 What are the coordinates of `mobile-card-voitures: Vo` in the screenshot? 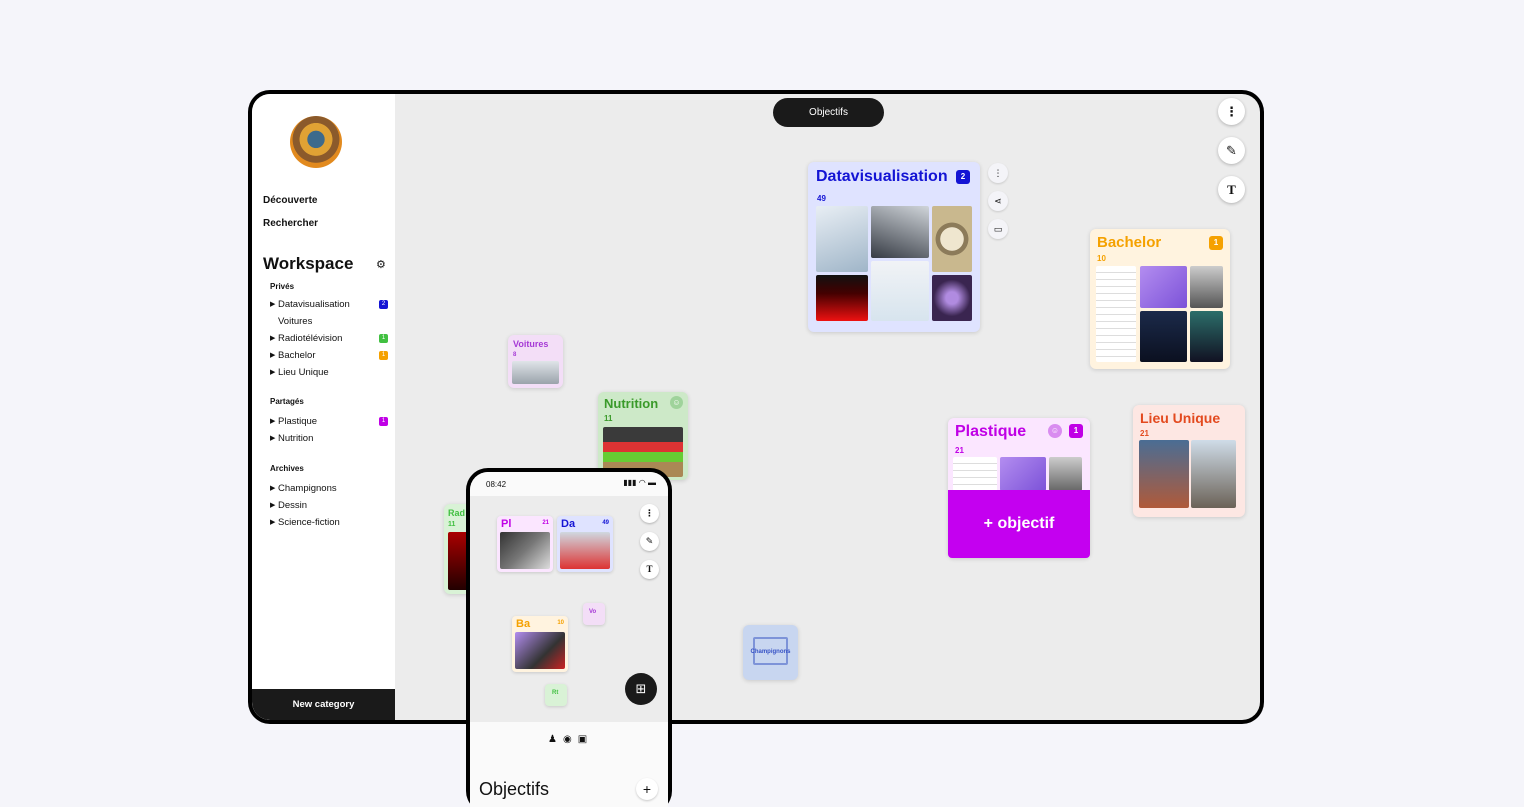 It's located at (594, 614).